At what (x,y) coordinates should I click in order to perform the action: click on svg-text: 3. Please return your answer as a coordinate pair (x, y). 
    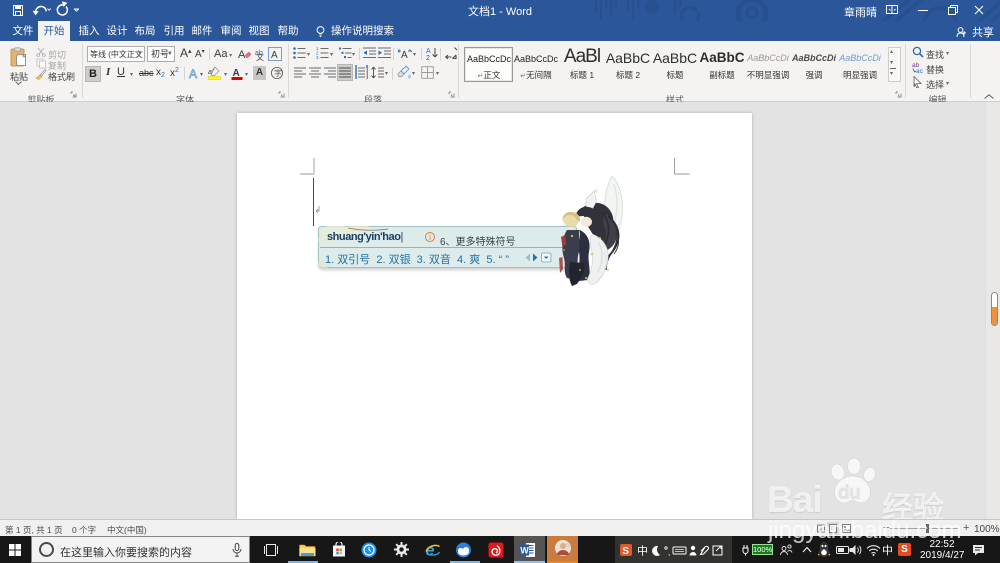
    Looking at the image, I should click on (317, 57).